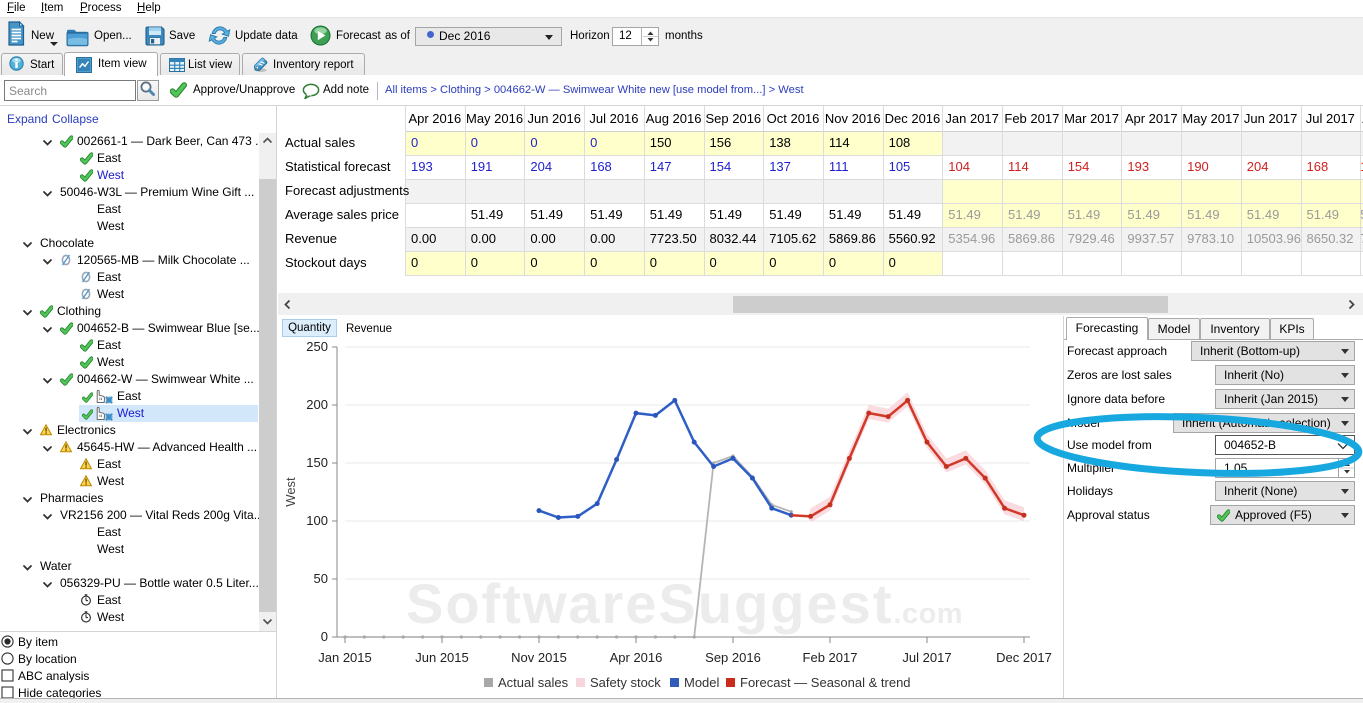 The image size is (1363, 703). What do you see at coordinates (317, 462) in the screenshot?
I see `svg-text: 150` at bounding box center [317, 462].